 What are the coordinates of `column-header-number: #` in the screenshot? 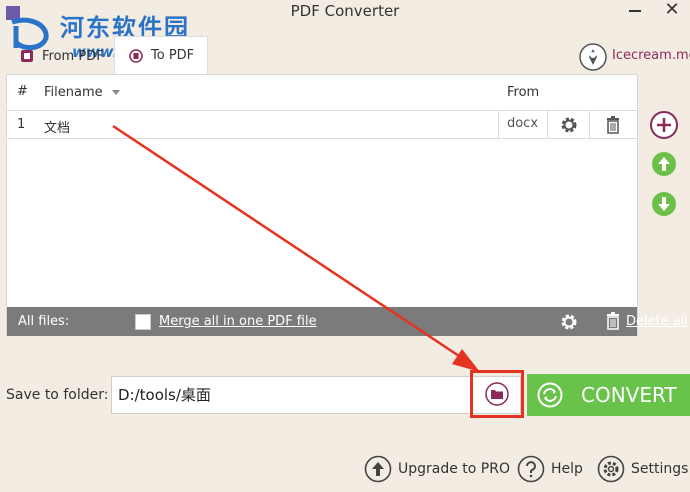 It's located at (22, 91).